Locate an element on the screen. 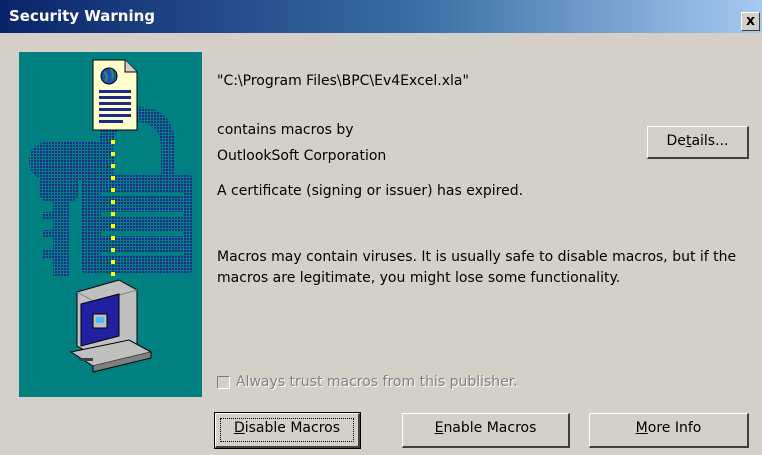 This screenshot has height=455, width=762. disable-macros-button: Disable Macros is located at coordinates (287, 430).